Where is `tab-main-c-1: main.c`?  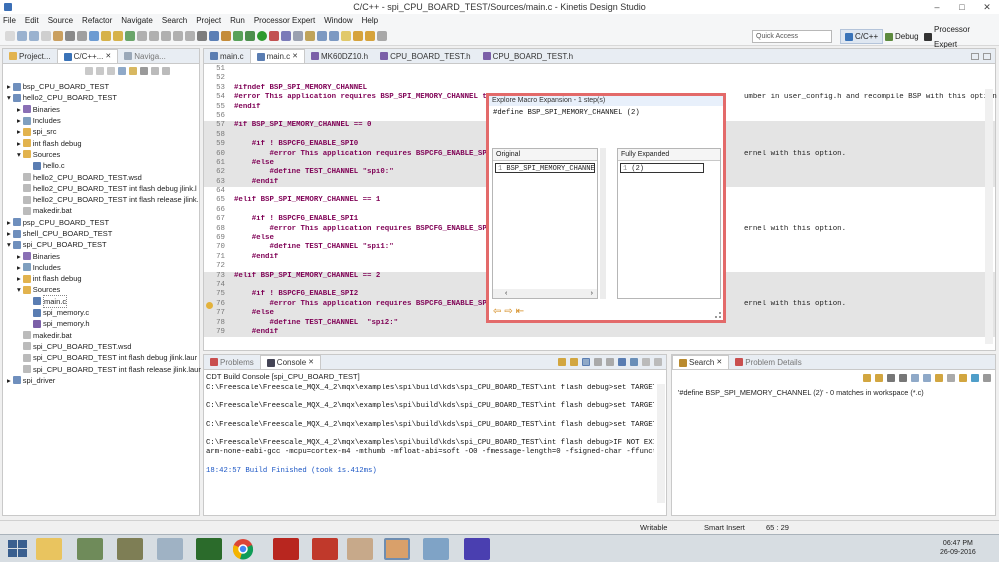 tab-main-c-1: main.c is located at coordinates (227, 56).